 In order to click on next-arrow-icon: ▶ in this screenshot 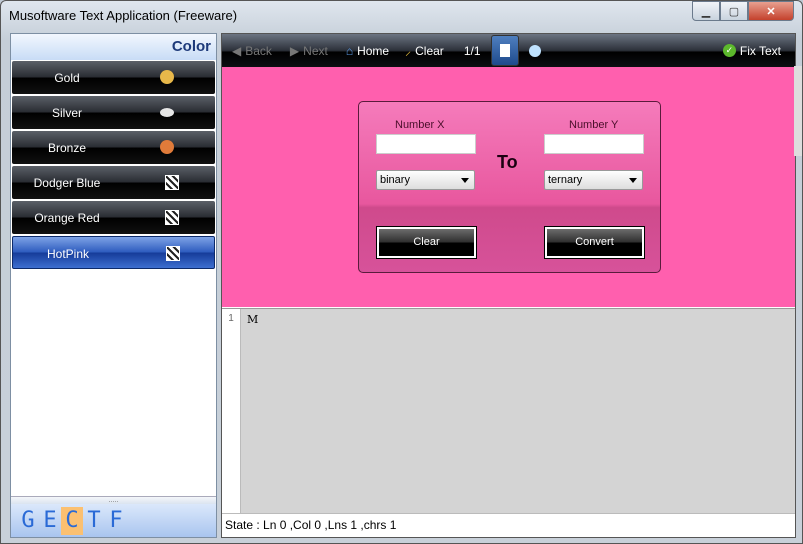, I will do `click(294, 50)`.